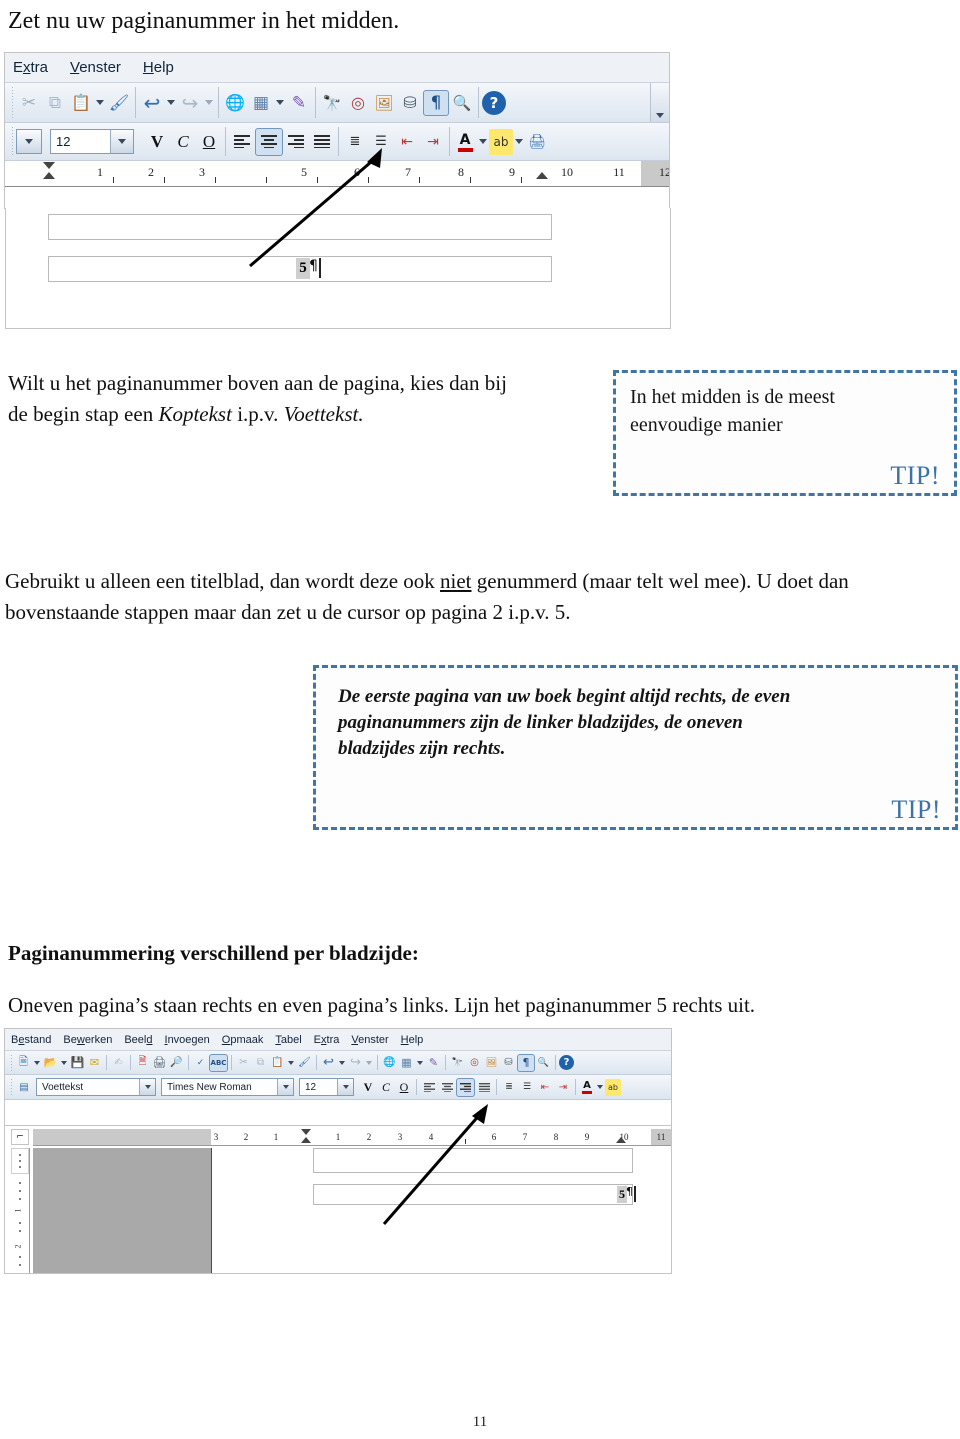 This screenshot has width=960, height=1439. What do you see at coordinates (37, 1062) in the screenshot?
I see `new-dropdown-icon` at bounding box center [37, 1062].